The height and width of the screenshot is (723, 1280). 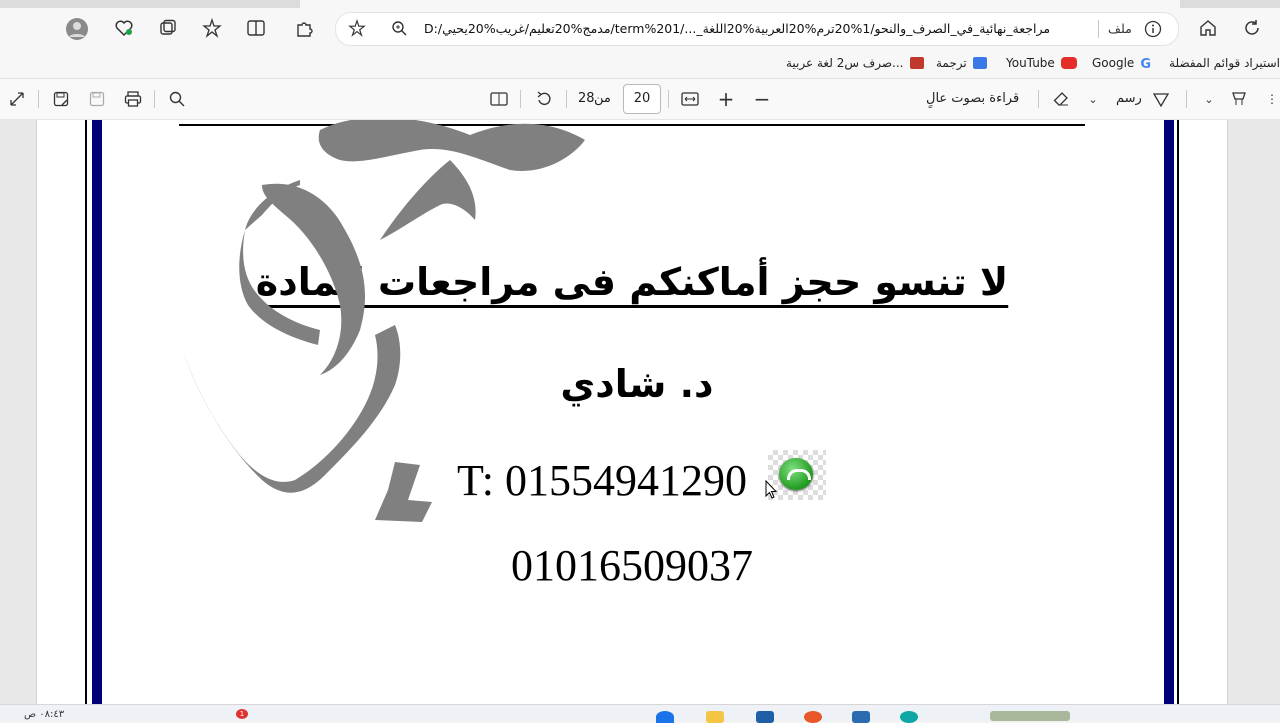 What do you see at coordinates (1068, 63) in the screenshot?
I see `youtube-icon` at bounding box center [1068, 63].